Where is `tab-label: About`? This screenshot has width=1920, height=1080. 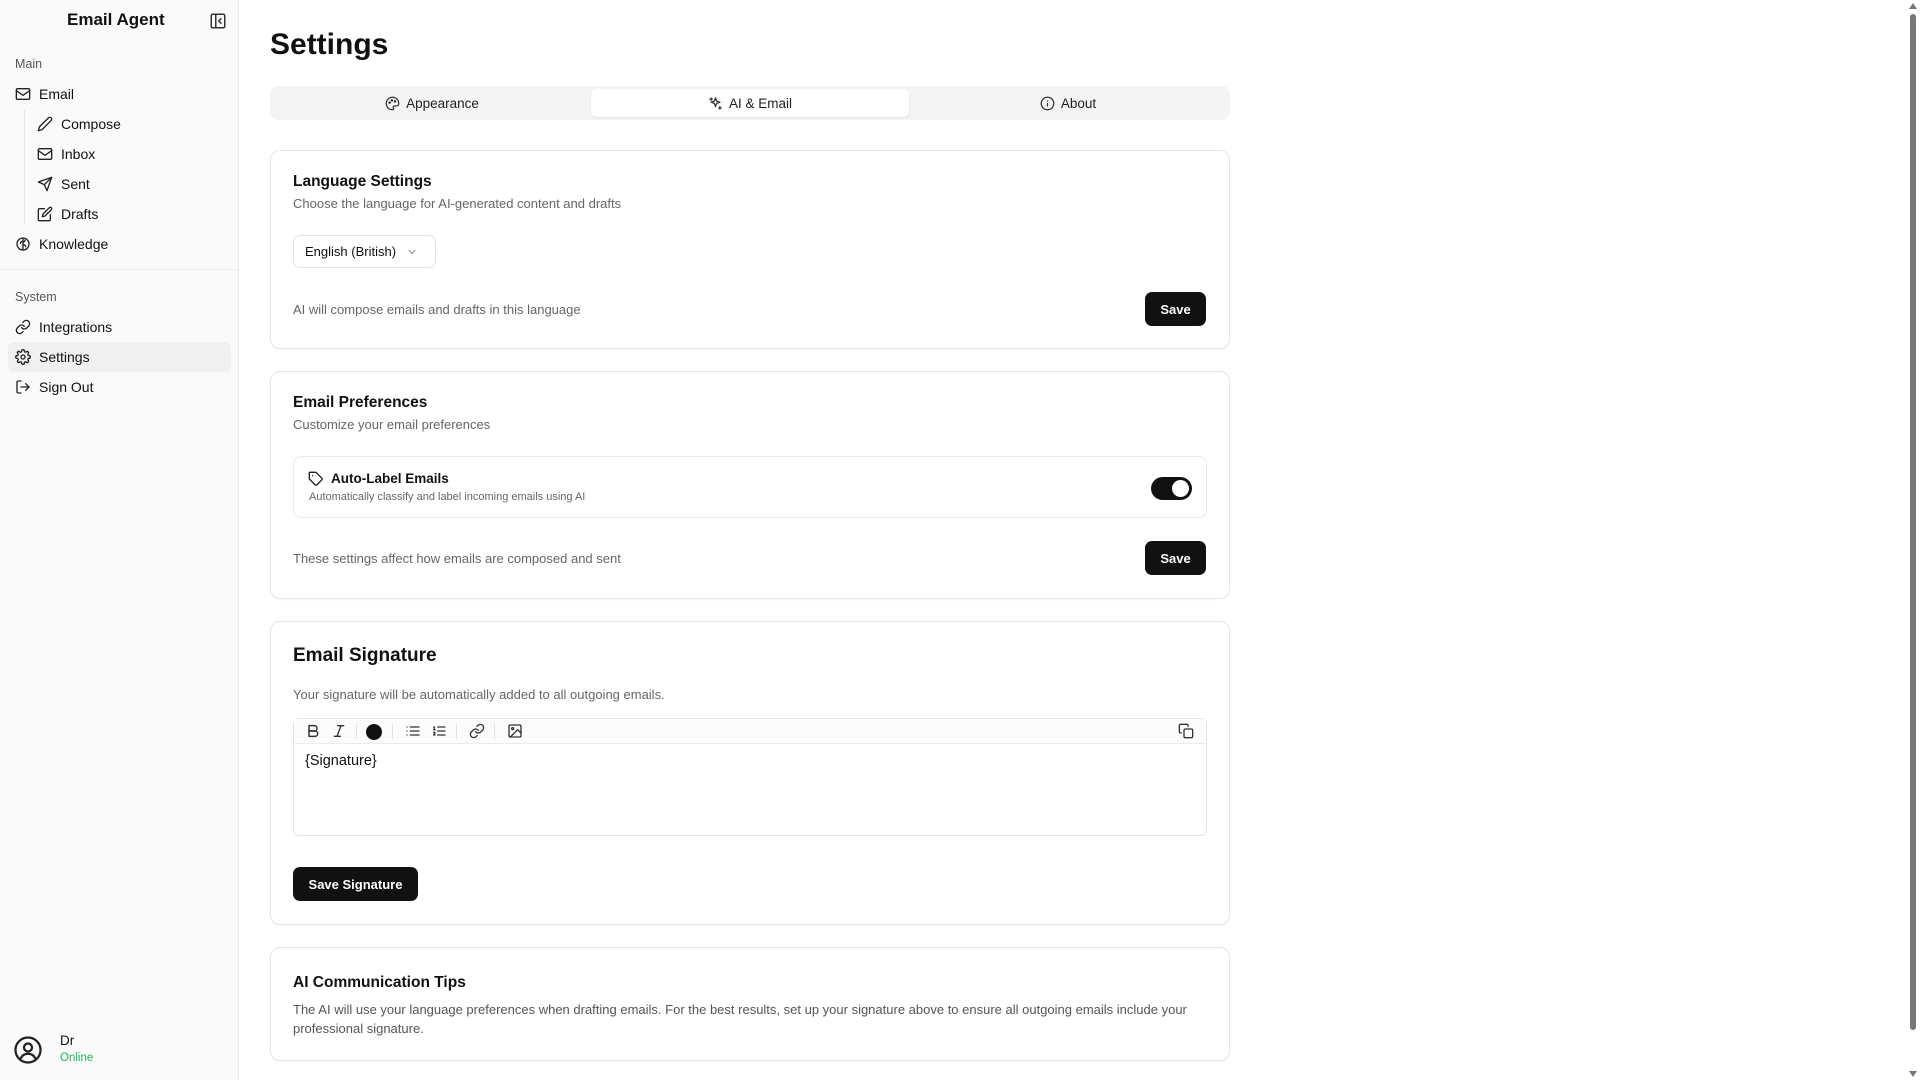
tab-label: About is located at coordinates (1078, 103).